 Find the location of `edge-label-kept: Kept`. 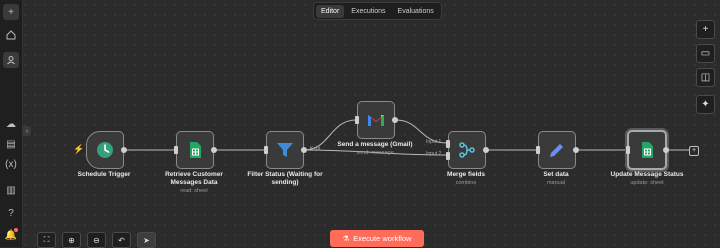

edge-label-kept: Kept is located at coordinates (315, 149).